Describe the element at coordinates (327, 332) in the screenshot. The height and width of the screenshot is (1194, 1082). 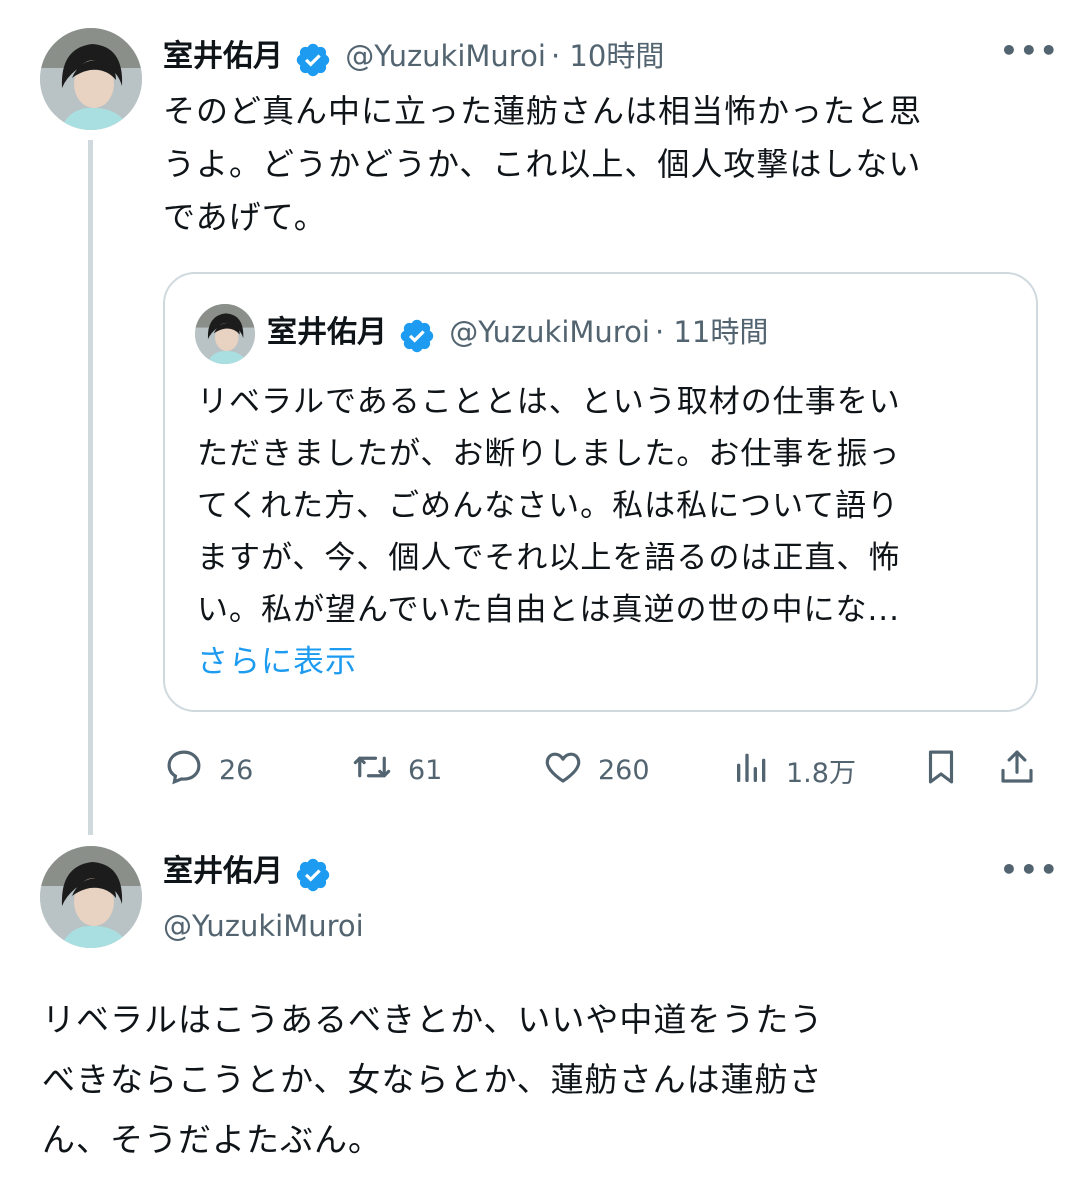
I see `quote-display-name: 室井佑月` at that location.